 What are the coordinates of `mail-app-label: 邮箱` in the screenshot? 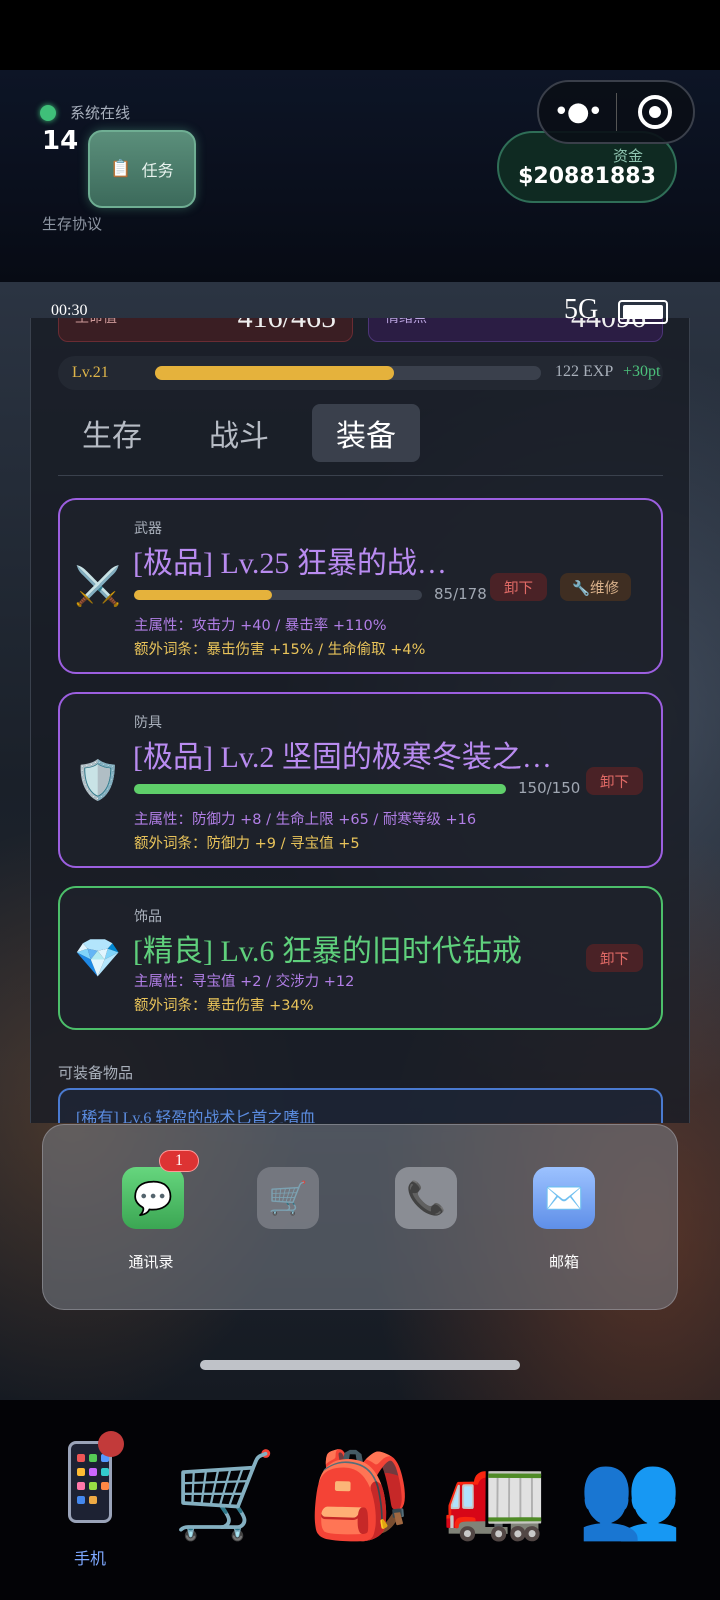 It's located at (563, 1262).